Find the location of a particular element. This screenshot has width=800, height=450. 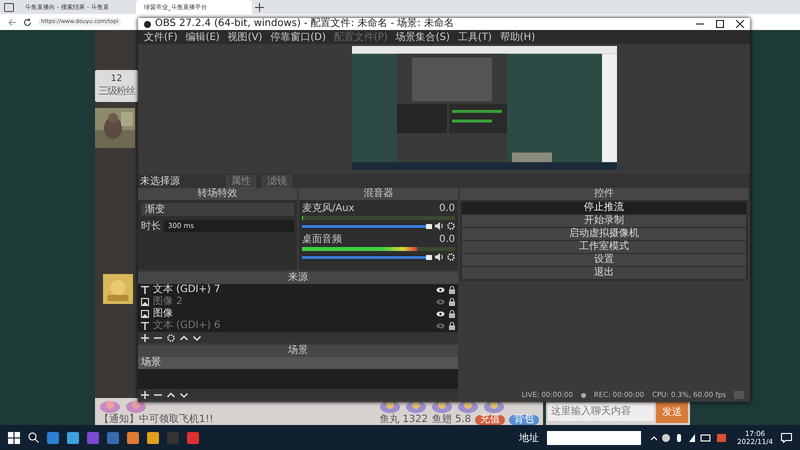

count-text: 12 is located at coordinates (116, 79).